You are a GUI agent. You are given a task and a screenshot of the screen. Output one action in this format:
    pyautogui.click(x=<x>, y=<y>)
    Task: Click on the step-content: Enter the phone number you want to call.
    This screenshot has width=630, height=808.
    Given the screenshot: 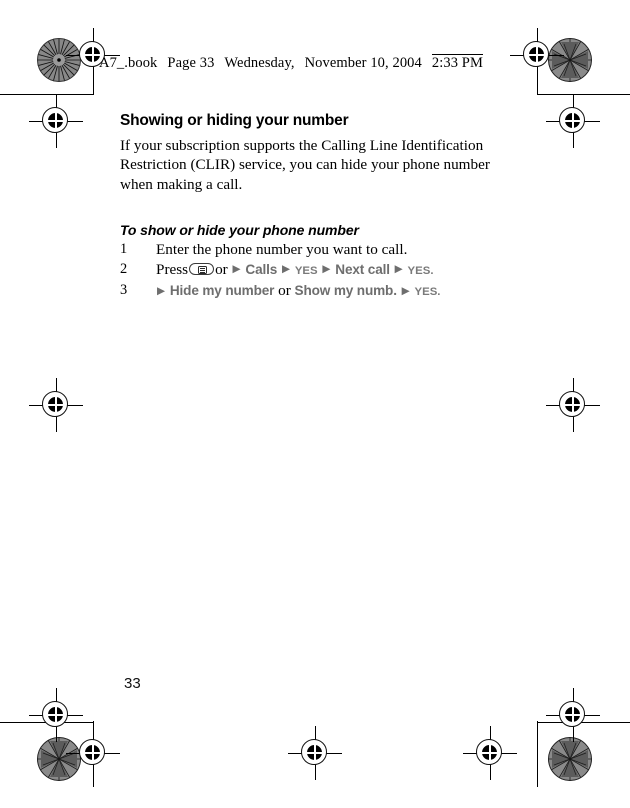 What is the action you would take?
    pyautogui.click(x=281, y=249)
    